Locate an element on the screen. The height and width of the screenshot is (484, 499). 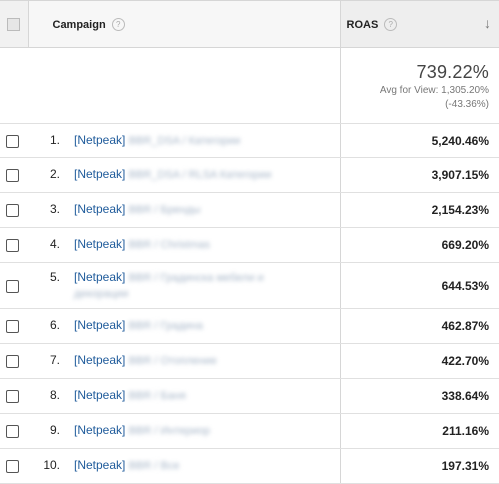
row-index: 2. is located at coordinates (54, 174).